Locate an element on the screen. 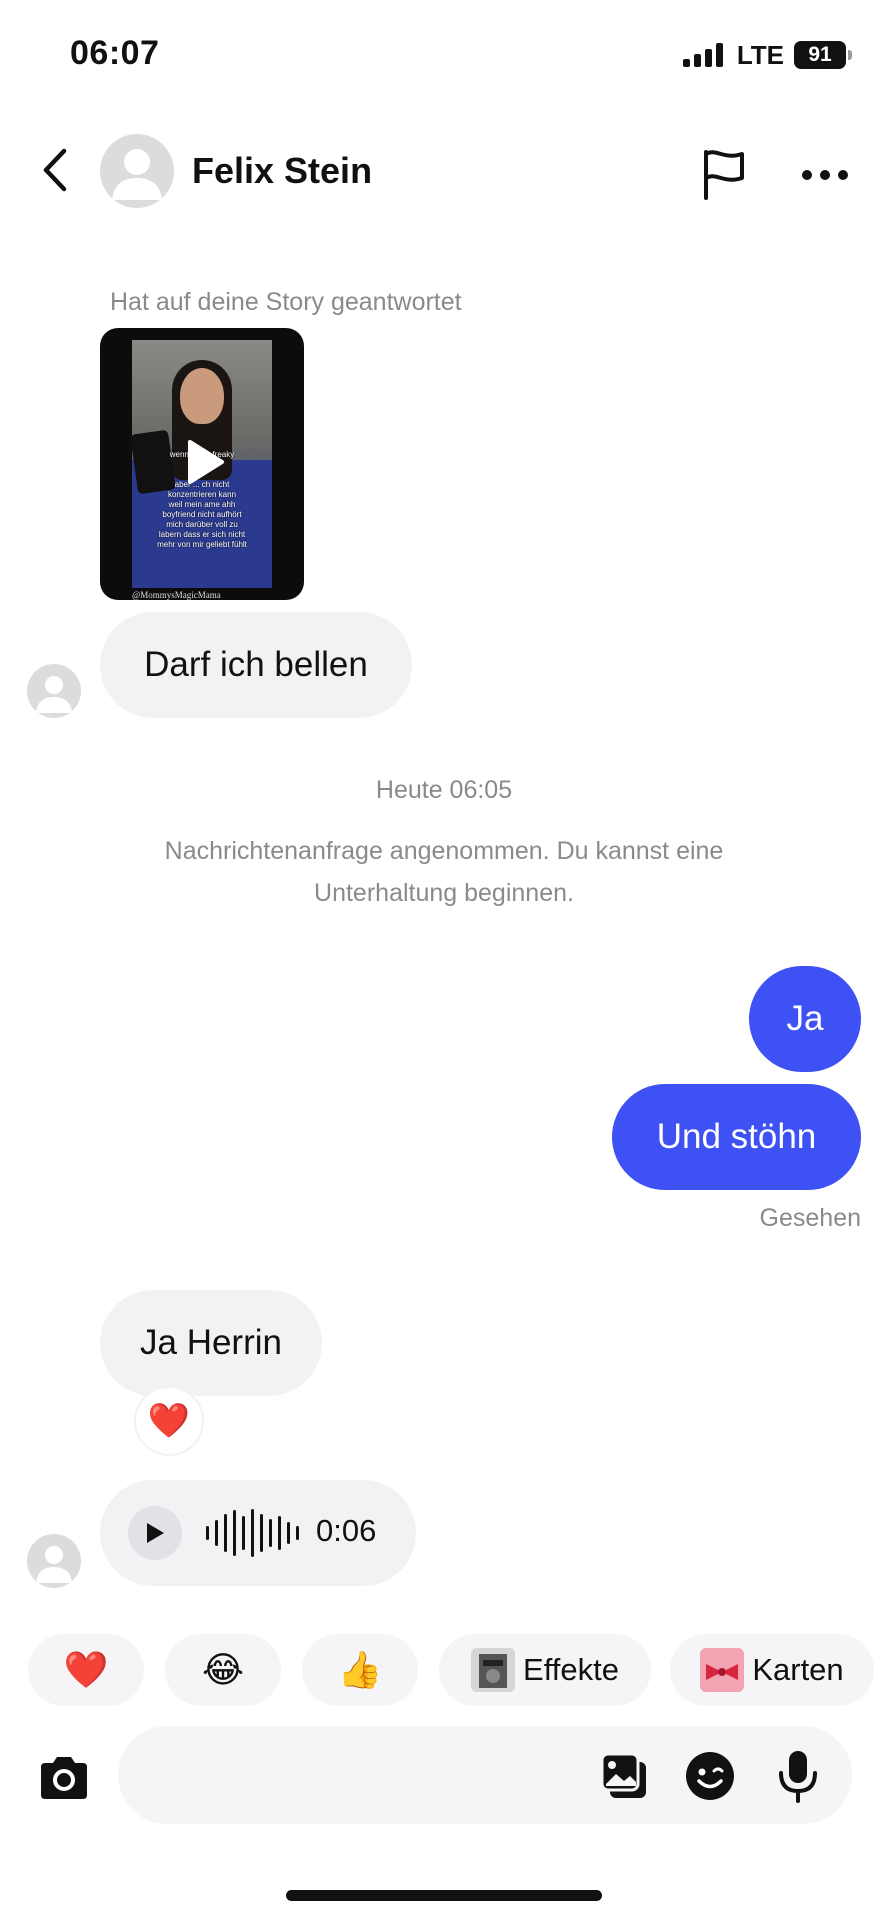  message-reaction: ❤️ is located at coordinates (169, 1421).